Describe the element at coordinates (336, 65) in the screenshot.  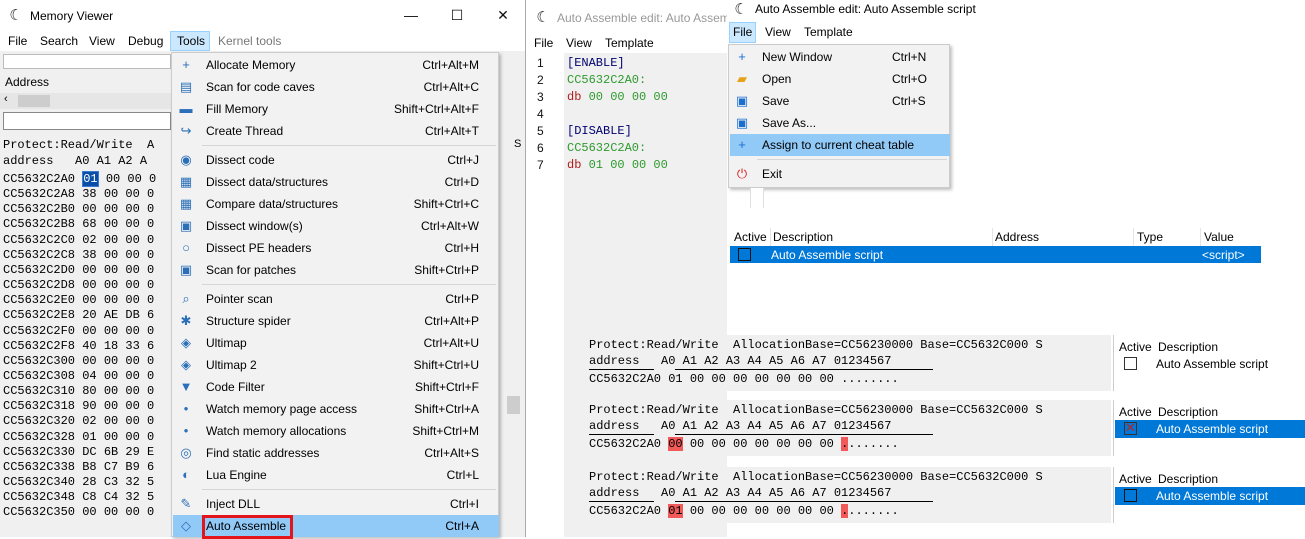
I see `tools-item-allocate-memory: + Allocate Memory Ctrl+Alt+M` at that location.